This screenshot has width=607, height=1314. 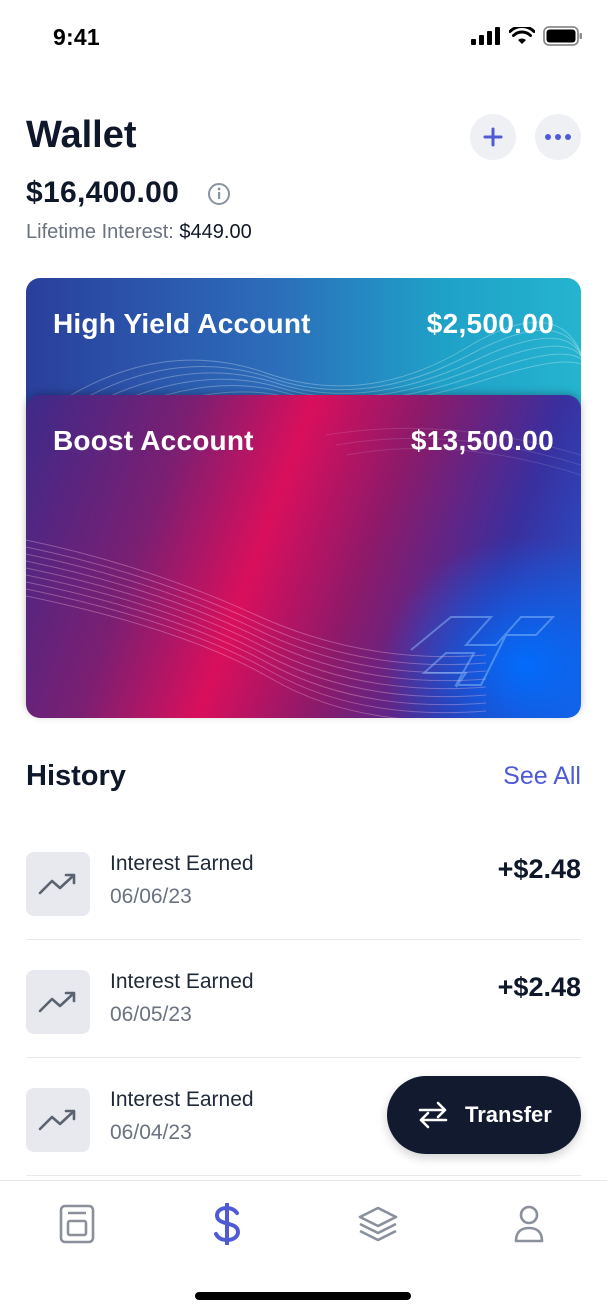 What do you see at coordinates (151, 1014) in the screenshot?
I see `transaction-date: 06/05/23` at bounding box center [151, 1014].